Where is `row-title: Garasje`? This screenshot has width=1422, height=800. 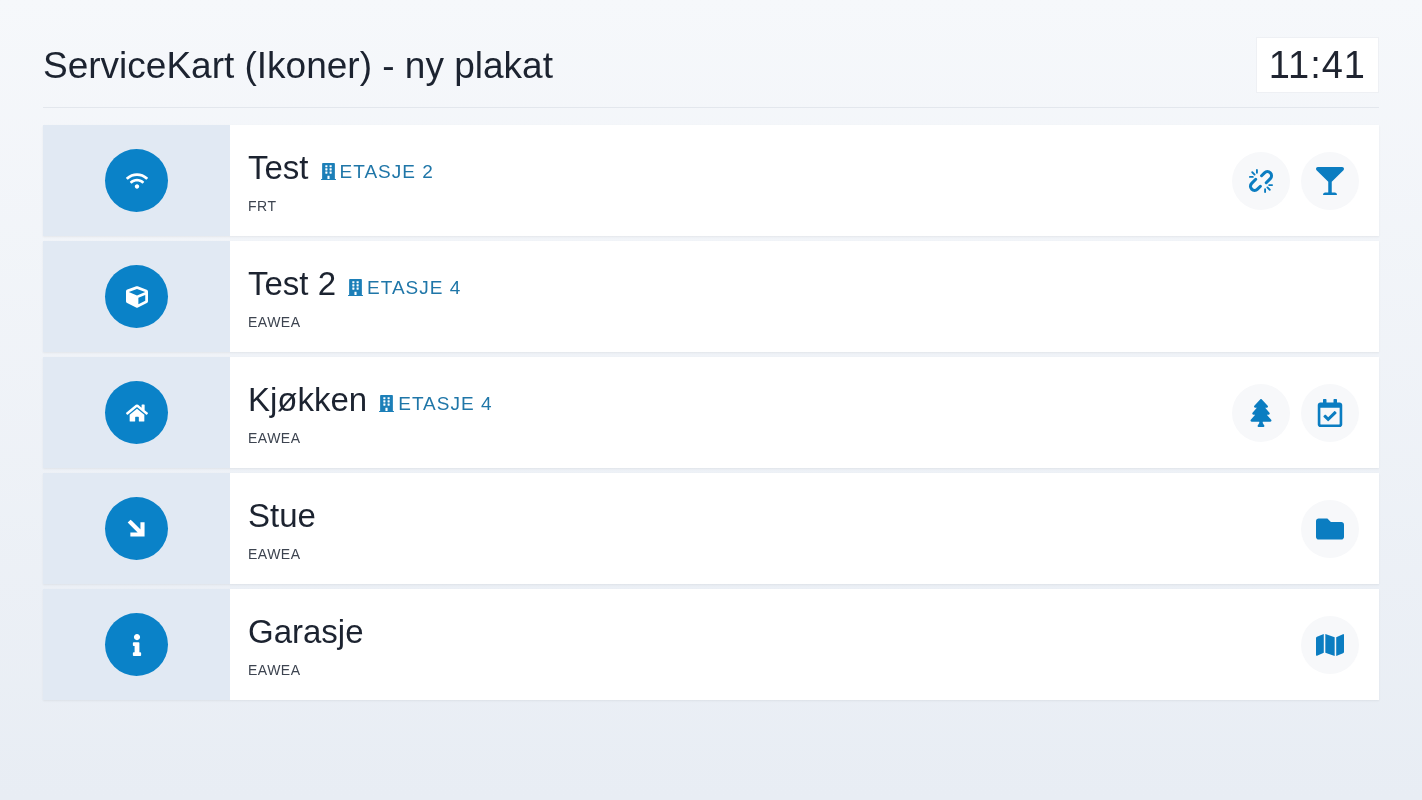 row-title: Garasje is located at coordinates (306, 631).